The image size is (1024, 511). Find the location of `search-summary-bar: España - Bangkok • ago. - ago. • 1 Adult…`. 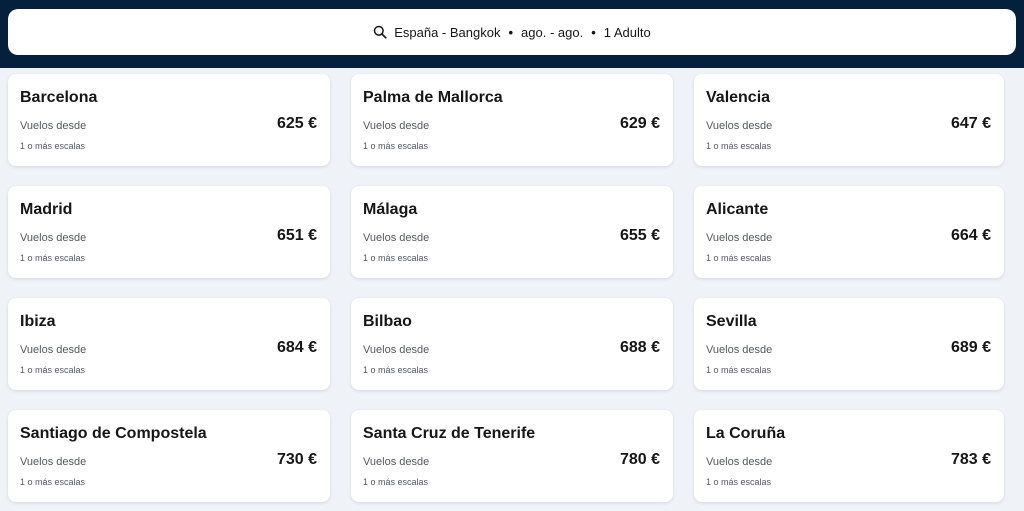

search-summary-bar: España - Bangkok • ago. - ago. • 1 Adult… is located at coordinates (512, 32).